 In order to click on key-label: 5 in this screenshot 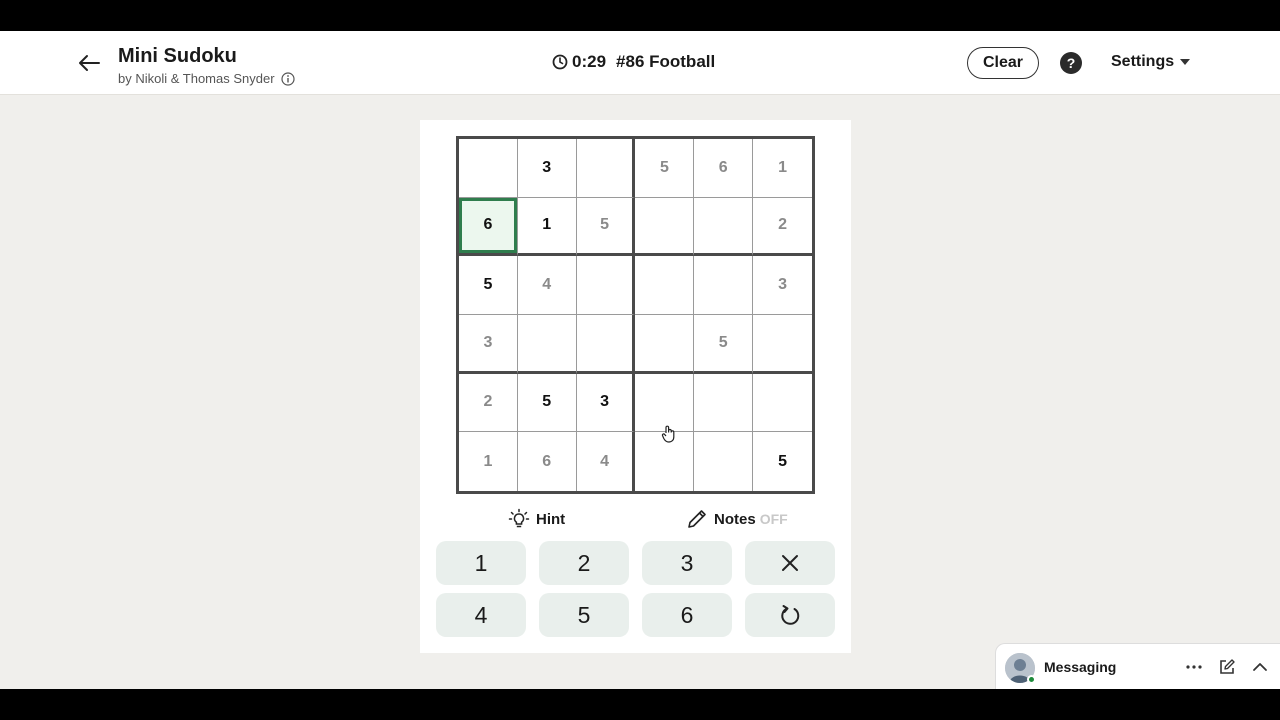, I will do `click(584, 614)`.